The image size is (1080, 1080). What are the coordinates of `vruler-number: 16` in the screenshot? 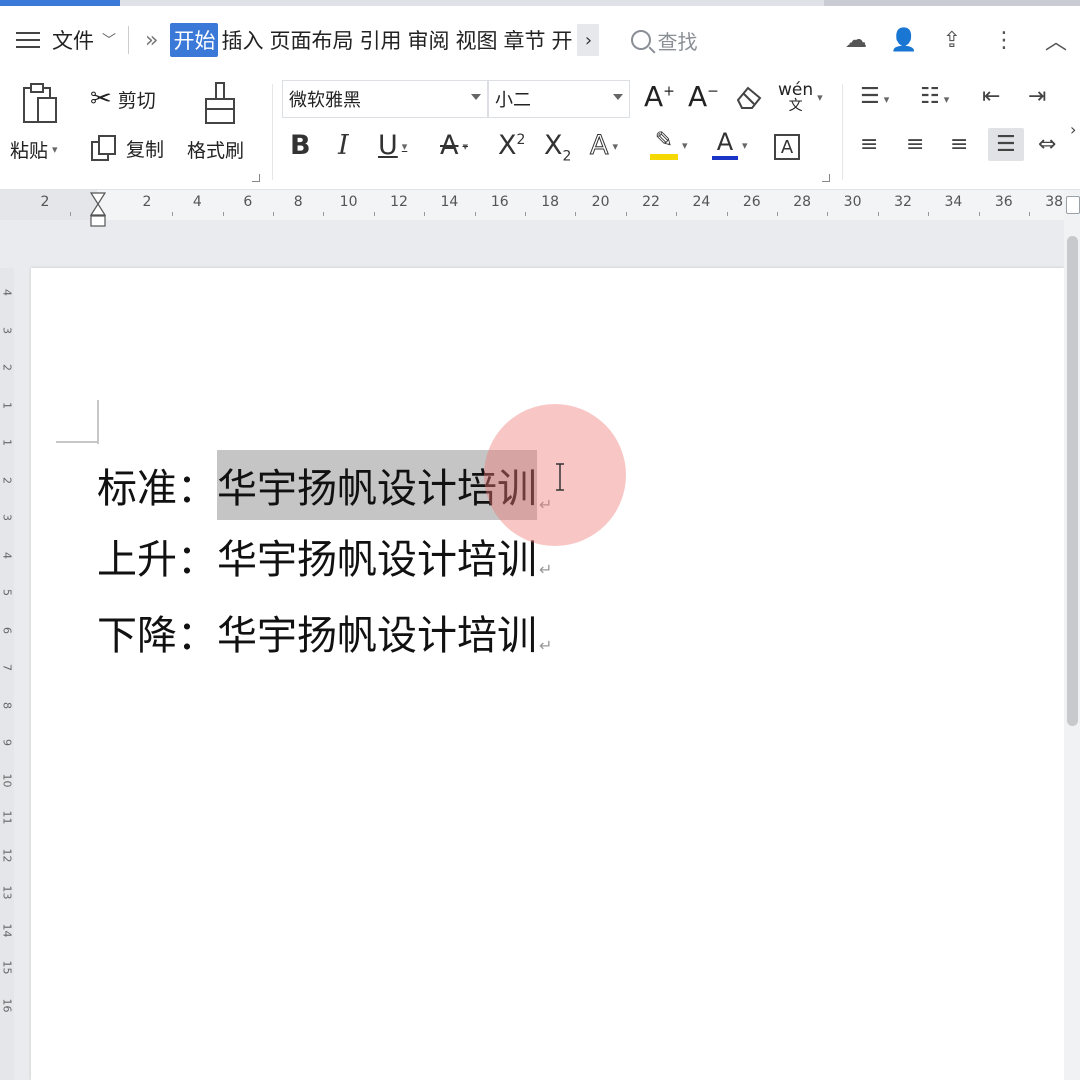 It's located at (7, 1005).